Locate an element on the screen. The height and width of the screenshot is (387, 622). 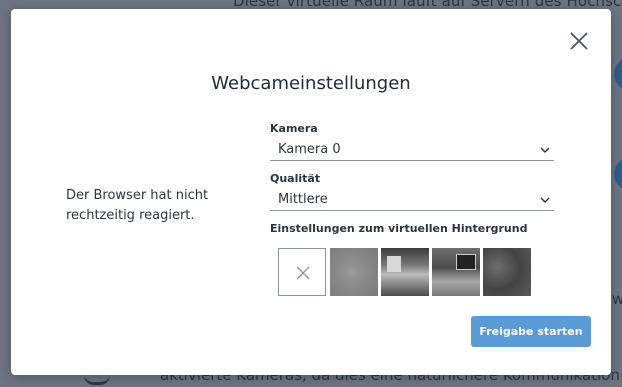
modal-title: Webcameinstellungen is located at coordinates (311, 83).